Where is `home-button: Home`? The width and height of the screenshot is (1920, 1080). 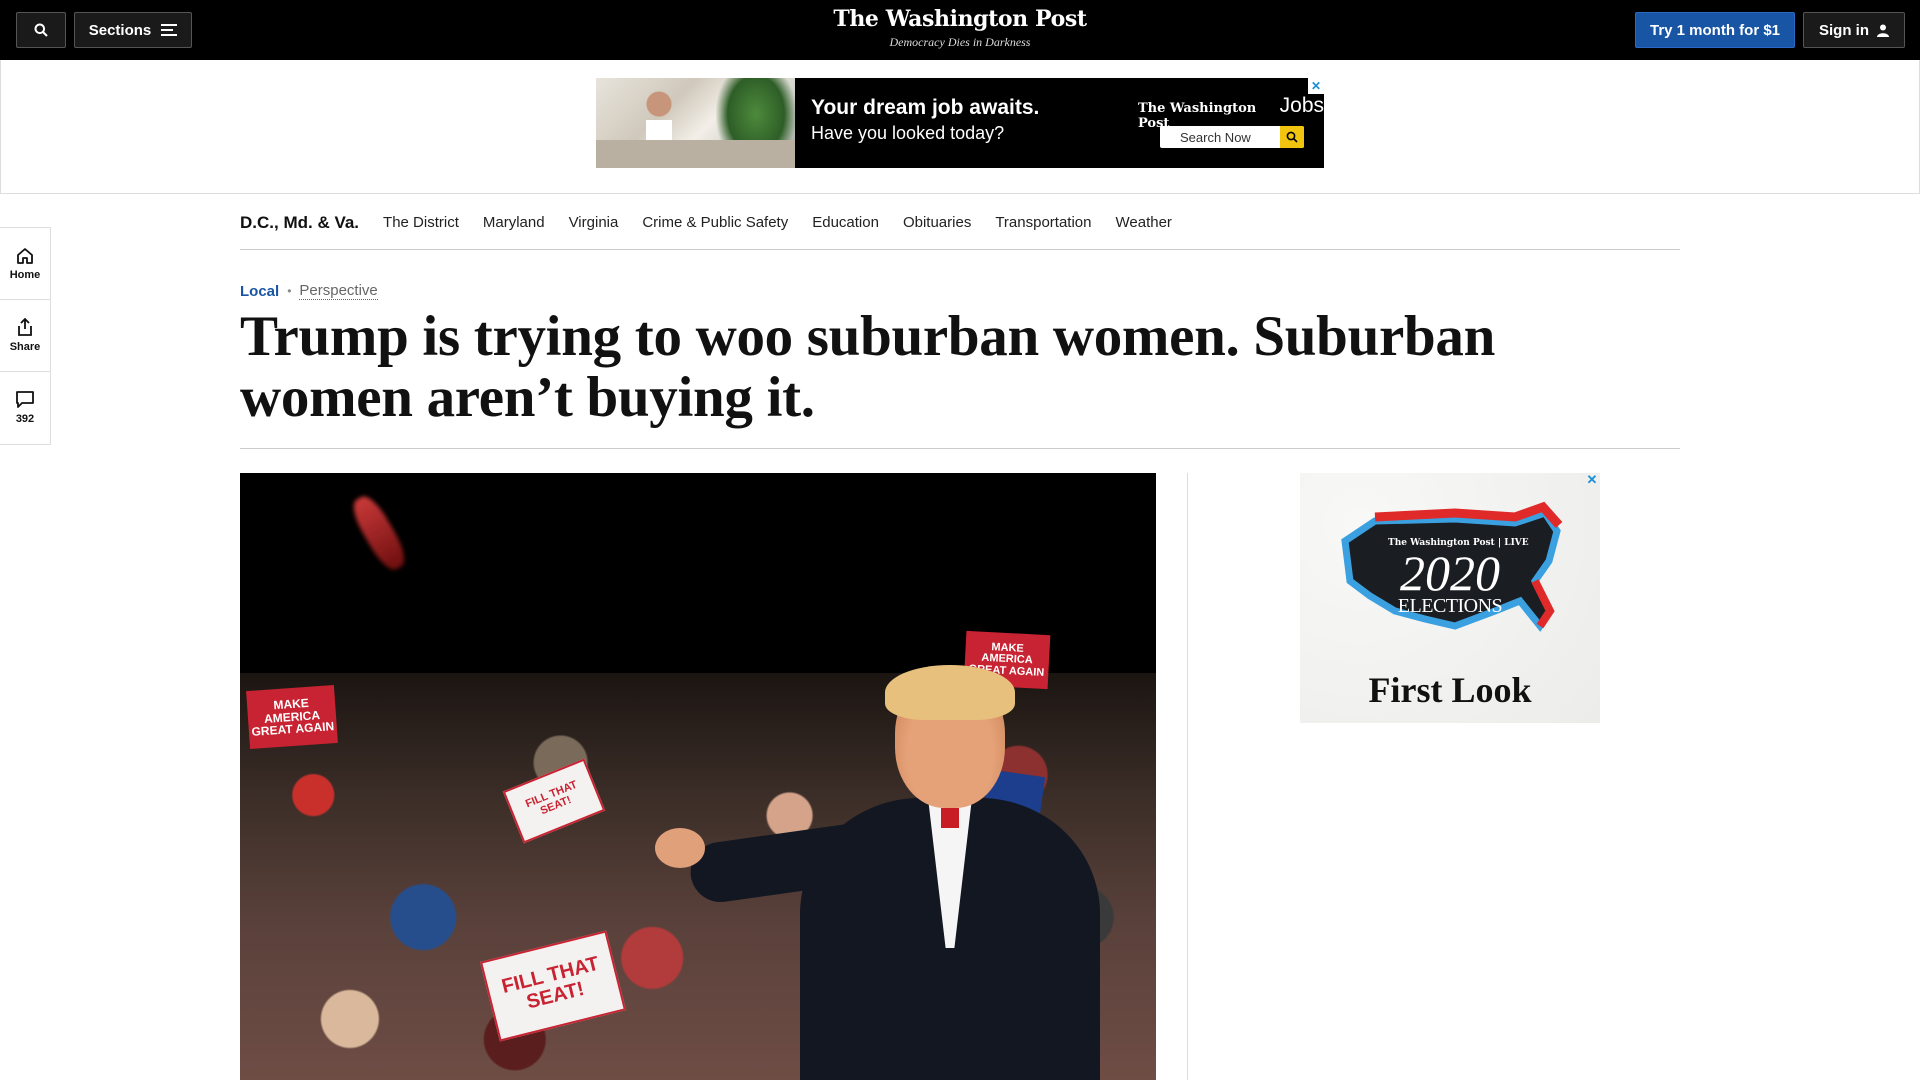 home-button: Home is located at coordinates (25, 264).